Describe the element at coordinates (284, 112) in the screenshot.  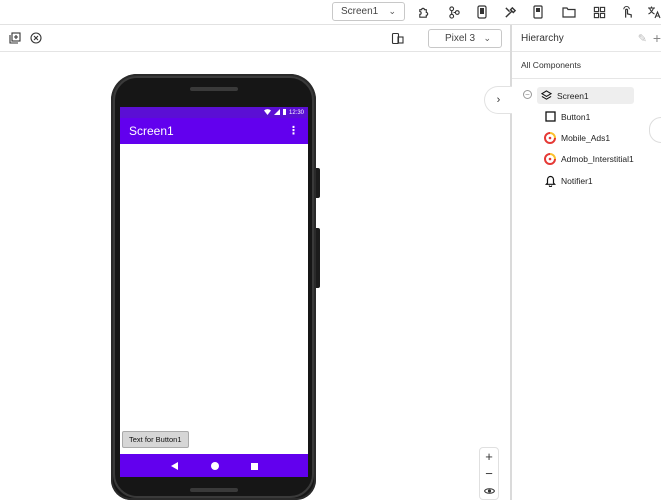
I see `battery-icon` at that location.